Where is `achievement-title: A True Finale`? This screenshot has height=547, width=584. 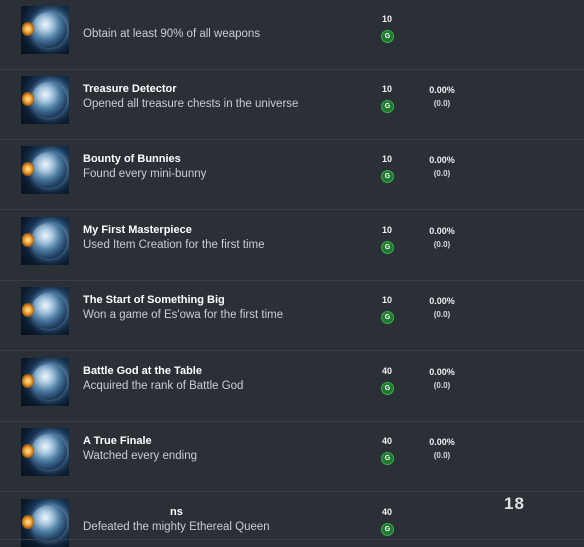 achievement-title: A True Finale is located at coordinates (117, 441).